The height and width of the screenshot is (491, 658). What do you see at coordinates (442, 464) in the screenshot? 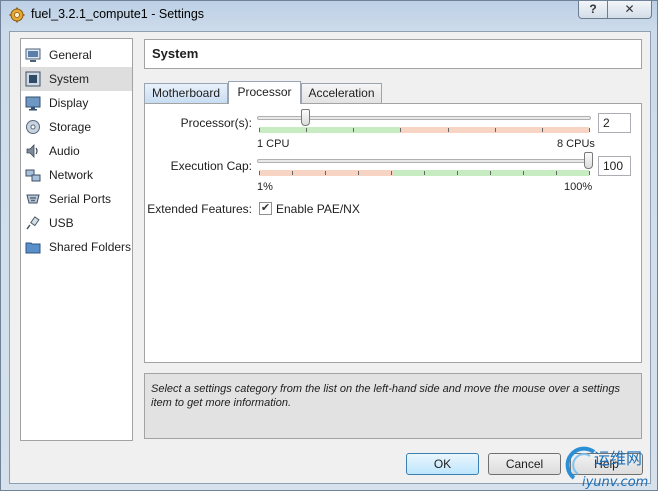
I see `ok-button: OK` at bounding box center [442, 464].